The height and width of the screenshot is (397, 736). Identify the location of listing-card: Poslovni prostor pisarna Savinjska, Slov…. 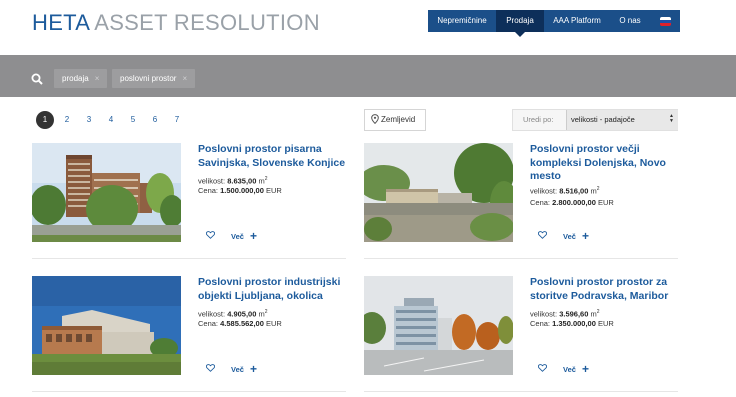
(190, 201).